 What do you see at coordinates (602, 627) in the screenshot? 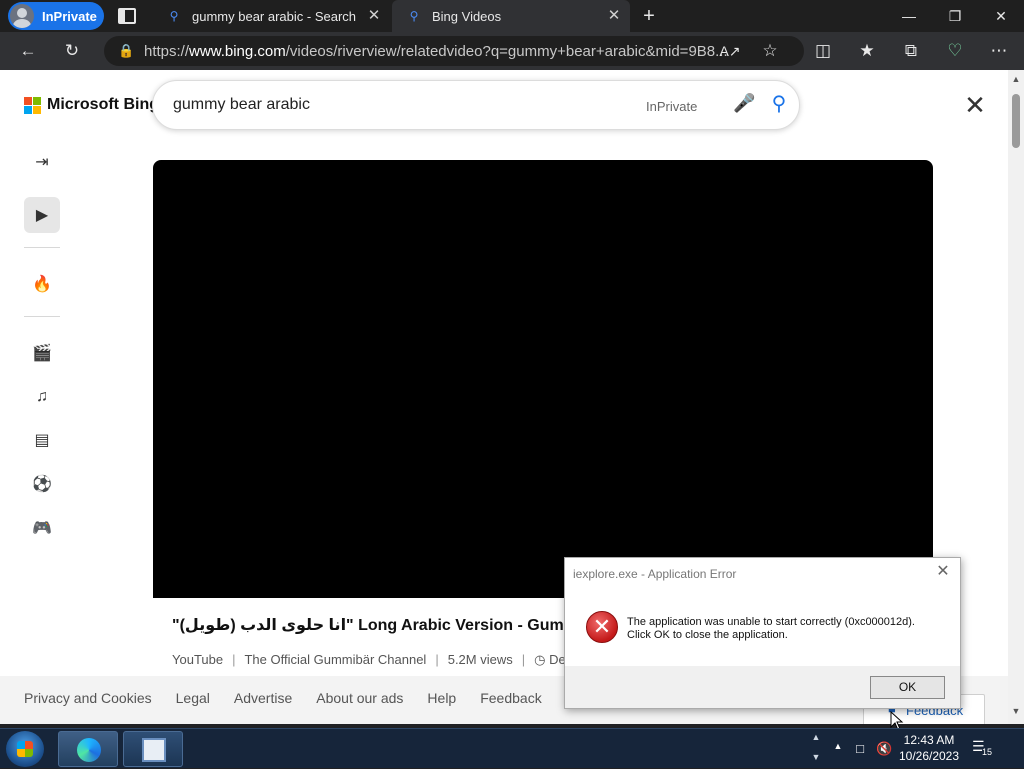
I see `error-icon: ✕` at bounding box center [602, 627].